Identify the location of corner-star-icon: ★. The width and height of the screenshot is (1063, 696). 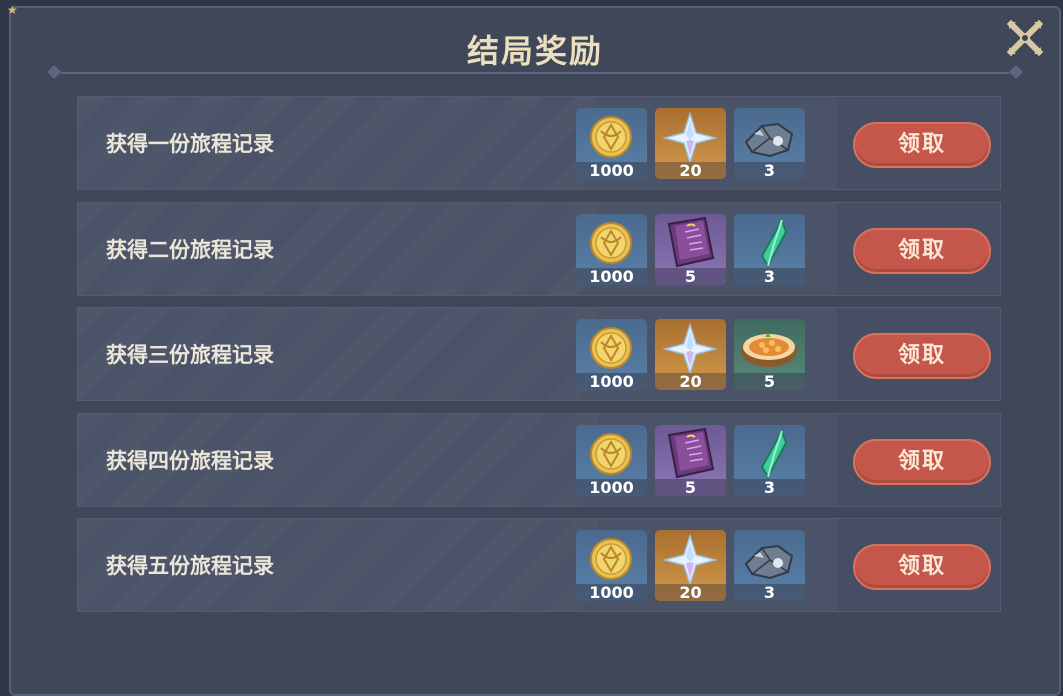
(12, 10).